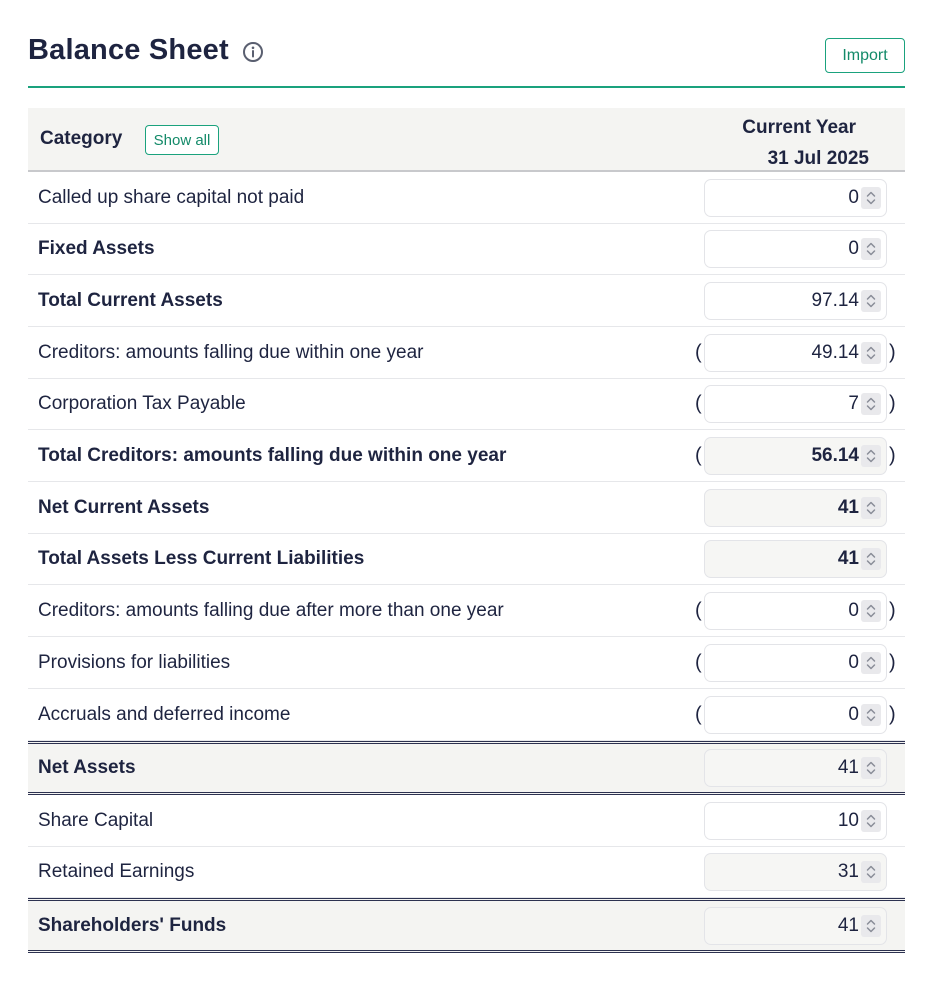  Describe the element at coordinates (848, 820) in the screenshot. I see `amount-value: 10` at that location.